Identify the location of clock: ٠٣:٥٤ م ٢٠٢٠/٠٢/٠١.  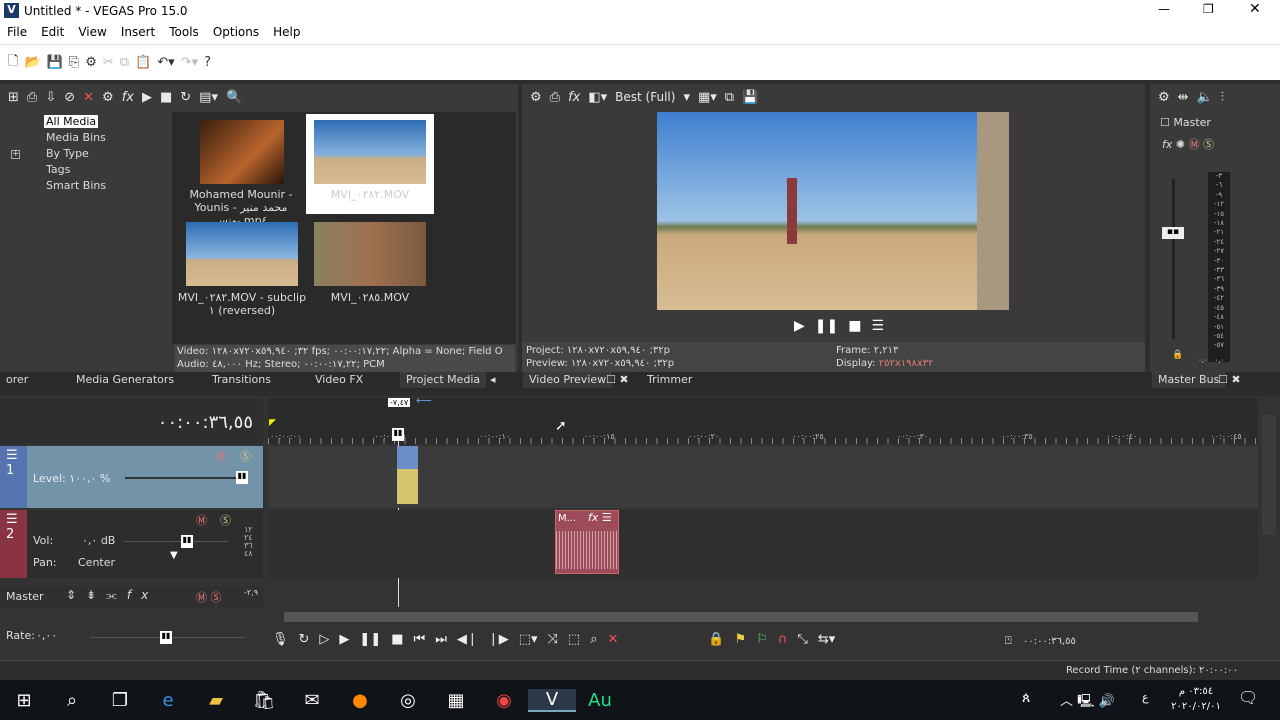
(1196, 699).